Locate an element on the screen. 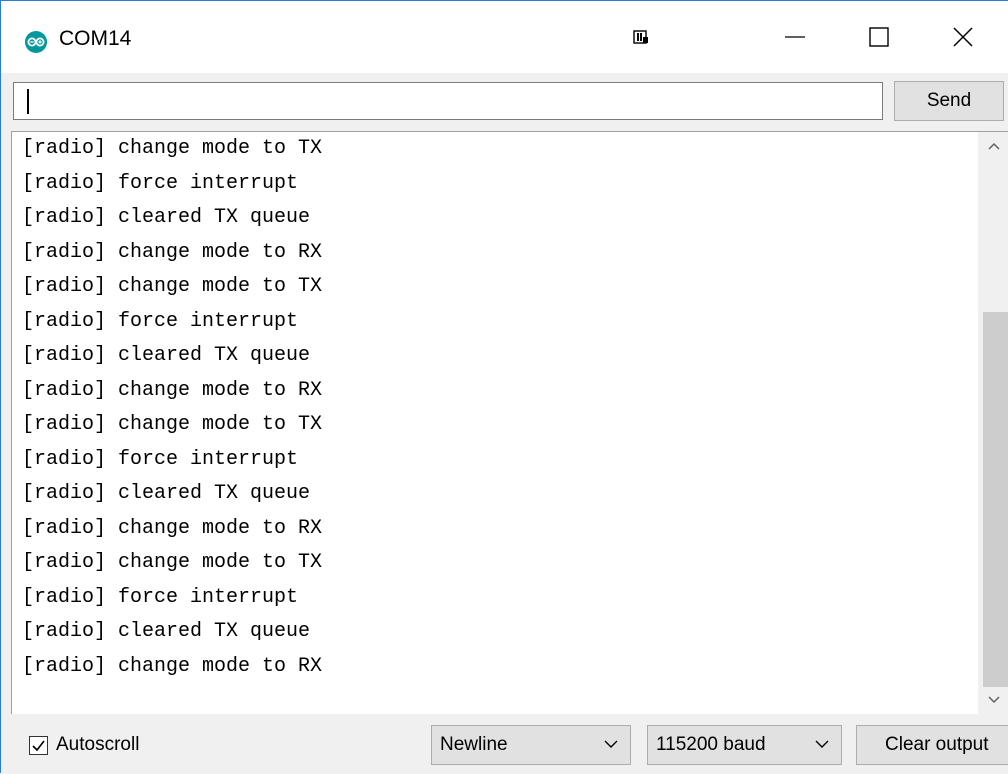 This screenshot has width=1008, height=774. maximize-button is located at coordinates (879, 37).